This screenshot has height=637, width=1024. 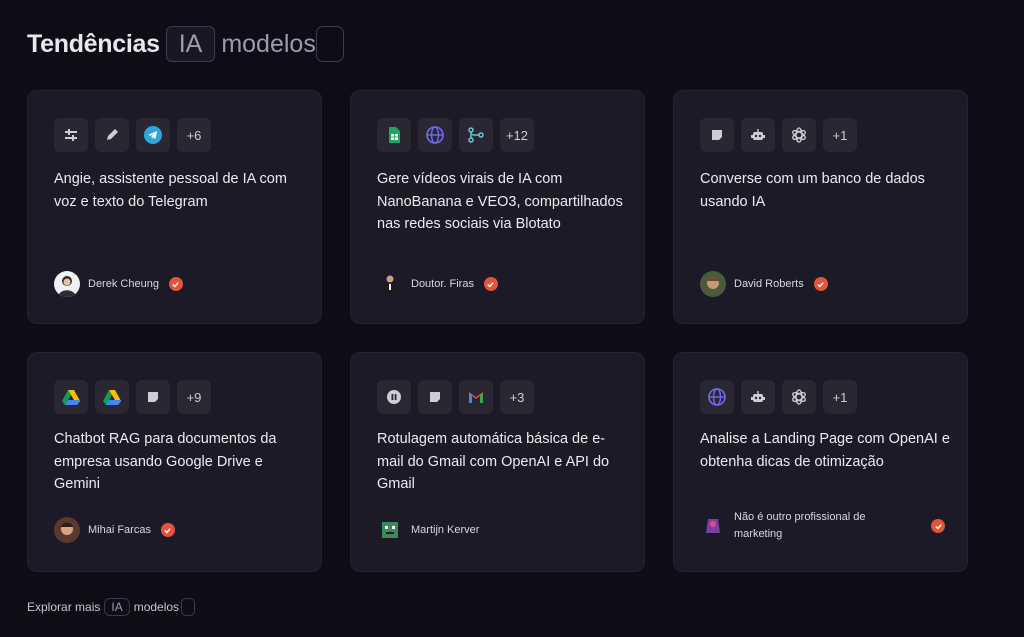 I want to click on card-author: Doutor. Firas, so click(x=437, y=284).